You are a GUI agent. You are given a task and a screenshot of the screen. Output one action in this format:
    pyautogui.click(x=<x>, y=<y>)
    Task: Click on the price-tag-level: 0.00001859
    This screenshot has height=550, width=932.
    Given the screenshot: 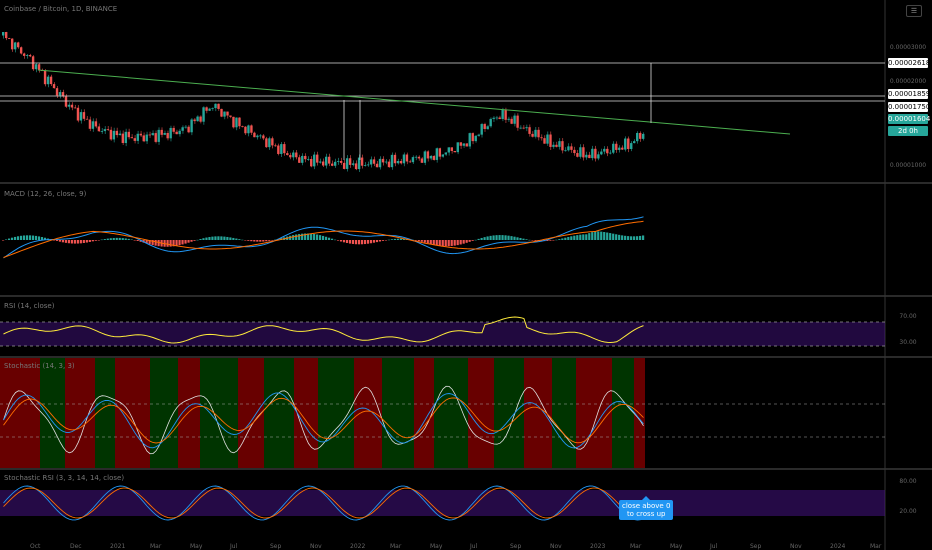 What is the action you would take?
    pyautogui.click(x=909, y=94)
    